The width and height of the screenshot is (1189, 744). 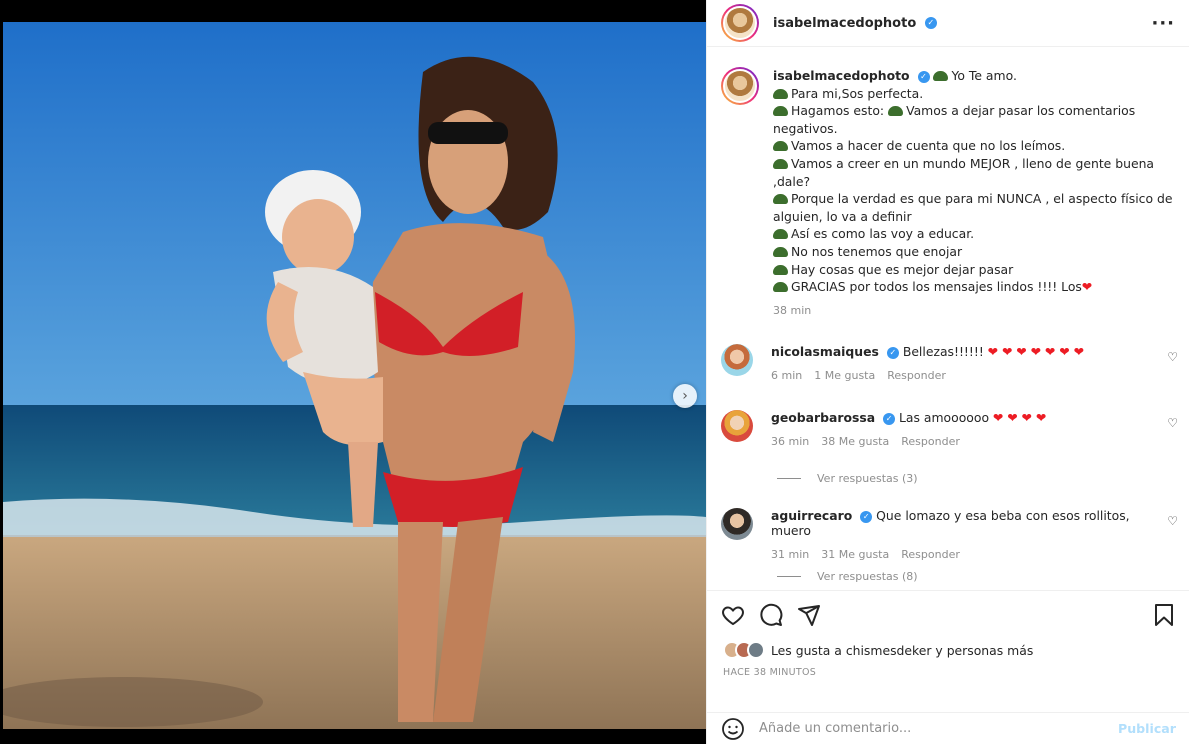 I want to click on author-username-text: isabelmacedophoto, so click(x=844, y=23).